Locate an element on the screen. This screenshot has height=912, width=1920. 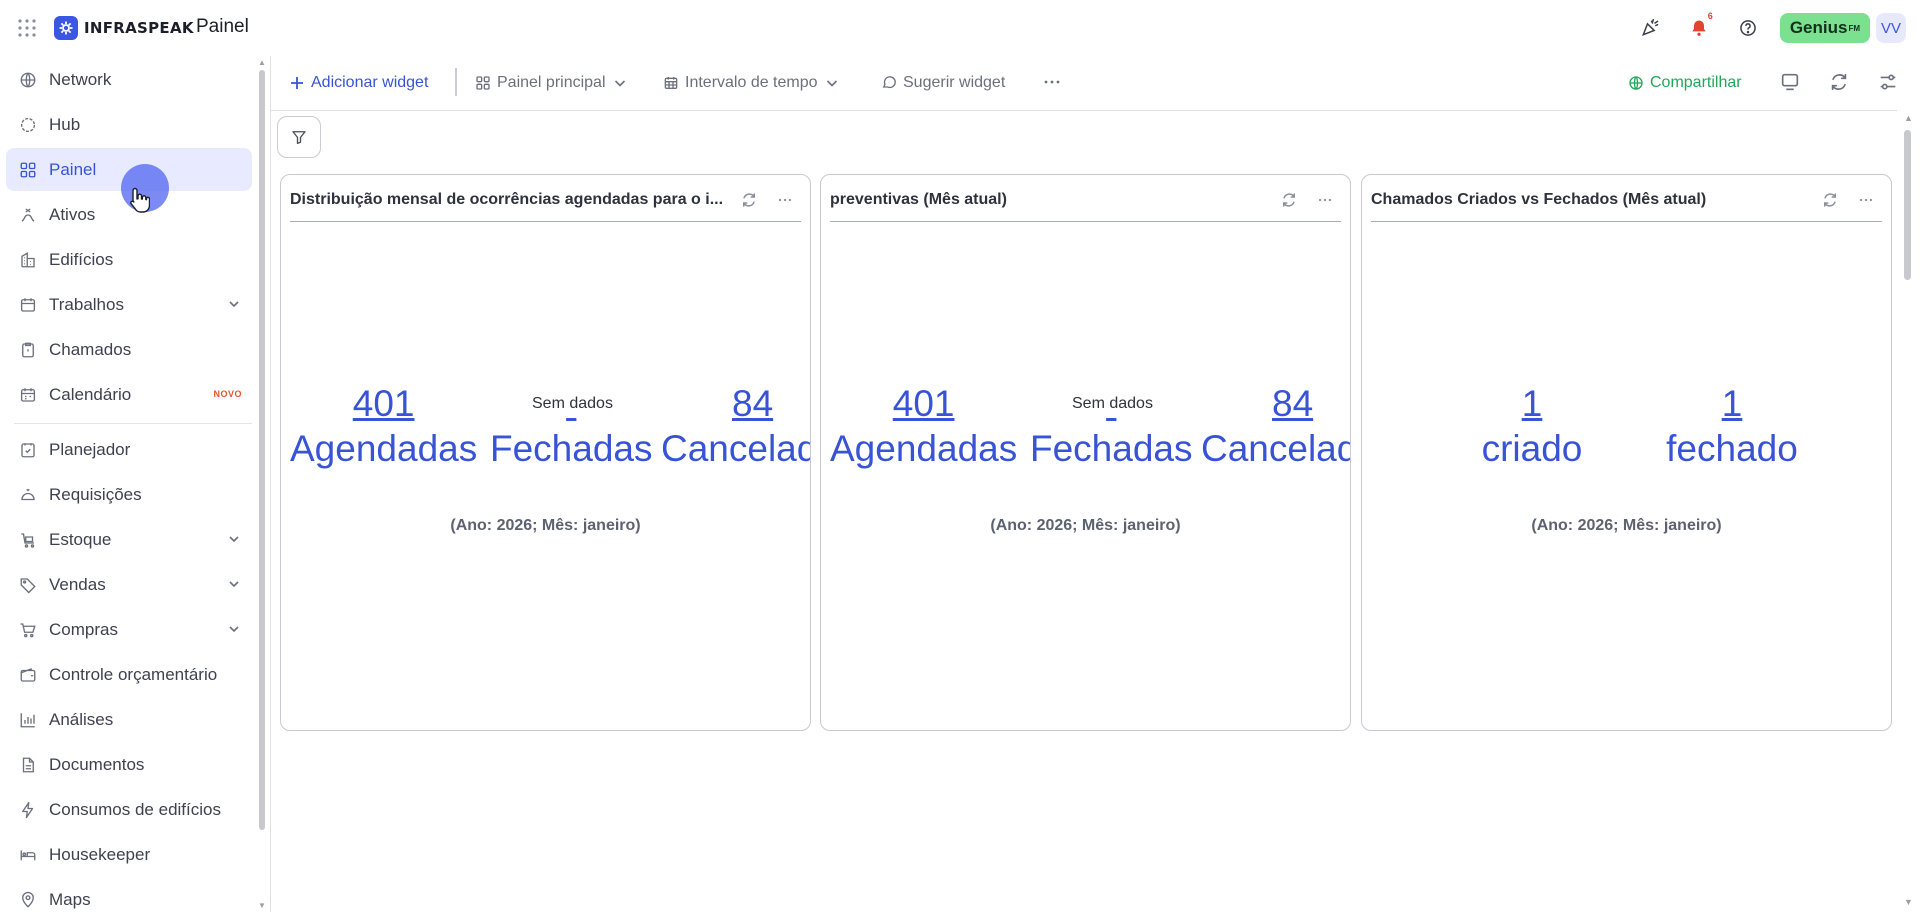
top-right-actions: 6 Genius FM VV is located at coordinates (1760, 27).